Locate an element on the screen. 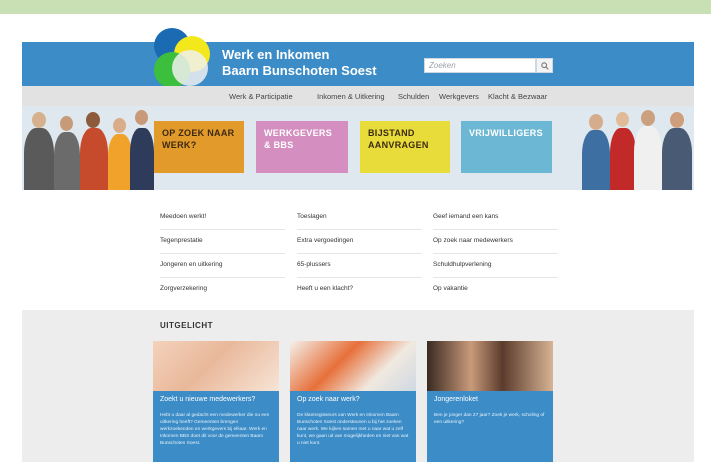 The width and height of the screenshot is (711, 462). link-tegenprestatie: Tegenprestatie is located at coordinates (222, 243).